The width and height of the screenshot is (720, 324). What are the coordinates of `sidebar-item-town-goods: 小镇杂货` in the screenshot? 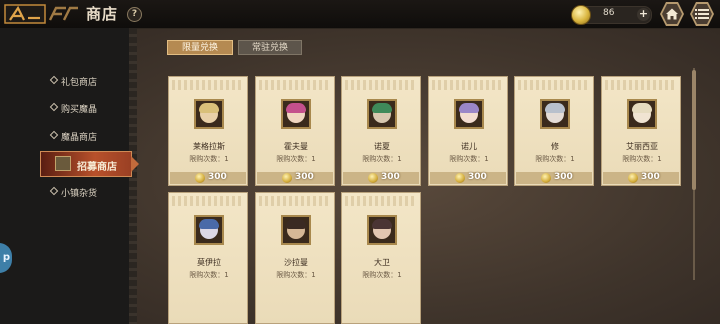 It's located at (65, 193).